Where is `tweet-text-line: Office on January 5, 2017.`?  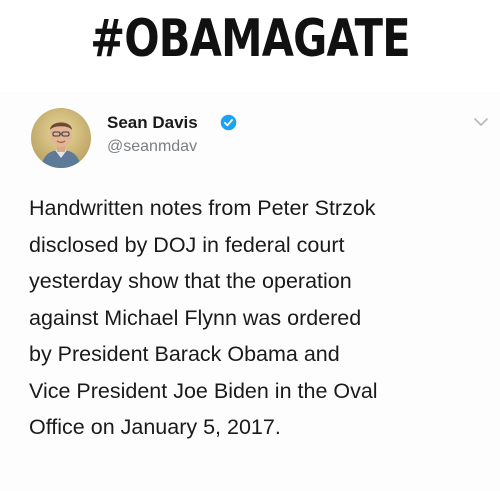
tweet-text-line: Office on January 5, 2017. is located at coordinates (155, 427).